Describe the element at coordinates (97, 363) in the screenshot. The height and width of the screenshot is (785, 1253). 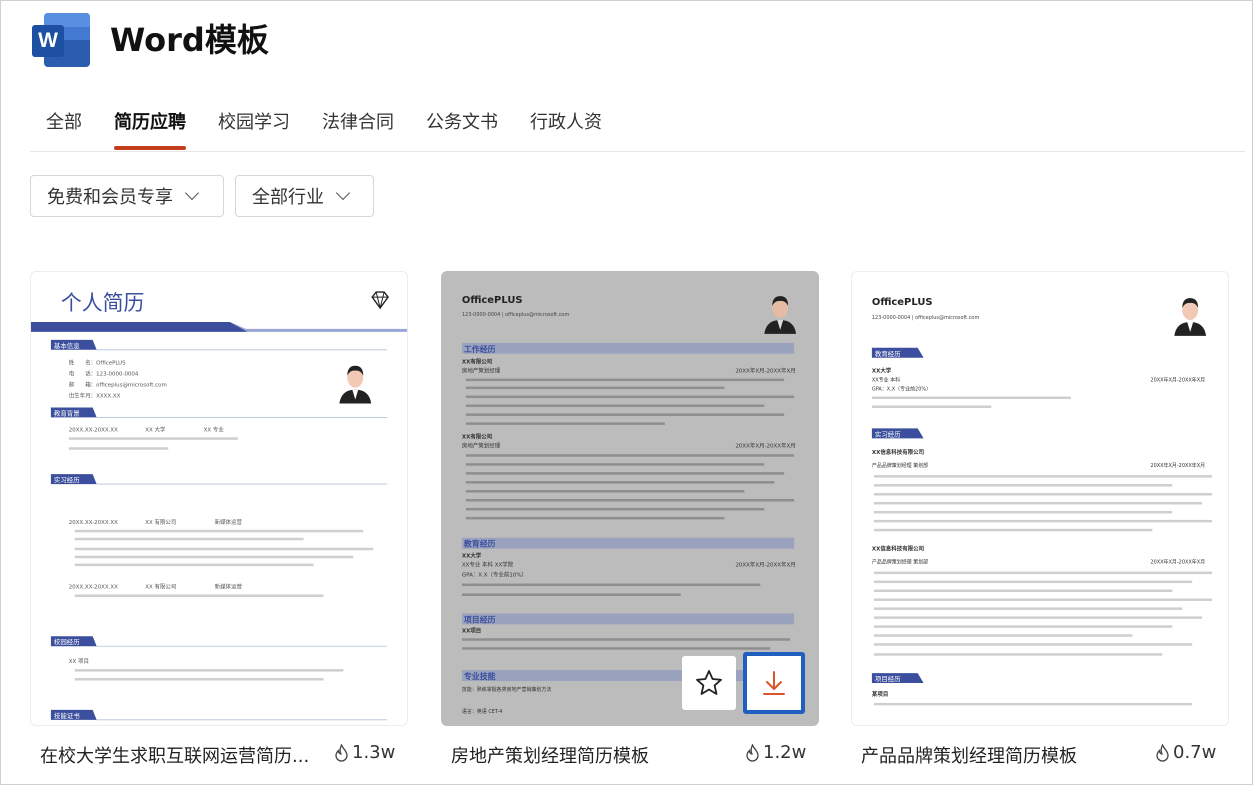
I see `svg-text: 姓 名：OfficePLUS` at that location.